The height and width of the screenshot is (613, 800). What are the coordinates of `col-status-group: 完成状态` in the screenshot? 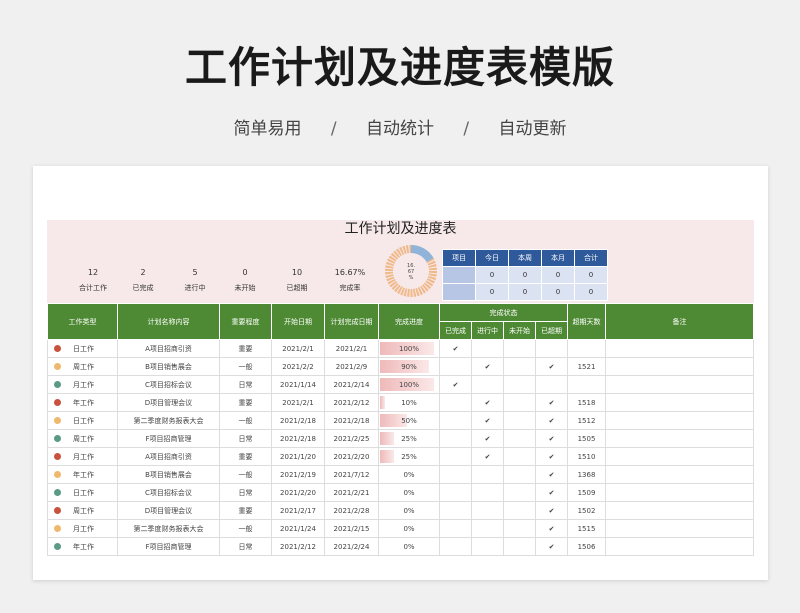 It's located at (503, 312).